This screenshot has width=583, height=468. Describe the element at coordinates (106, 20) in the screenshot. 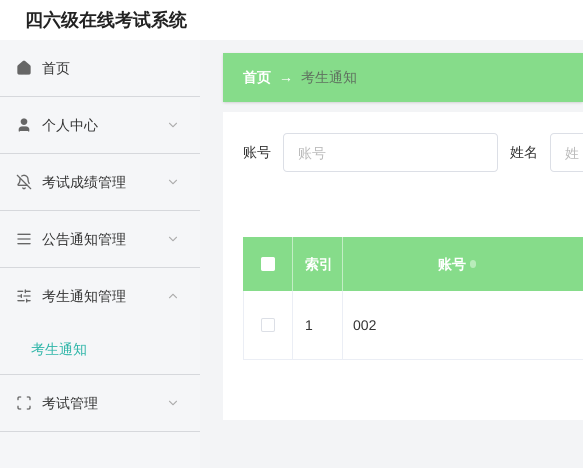

I see `app-title: 四六级在线考试系统` at that location.